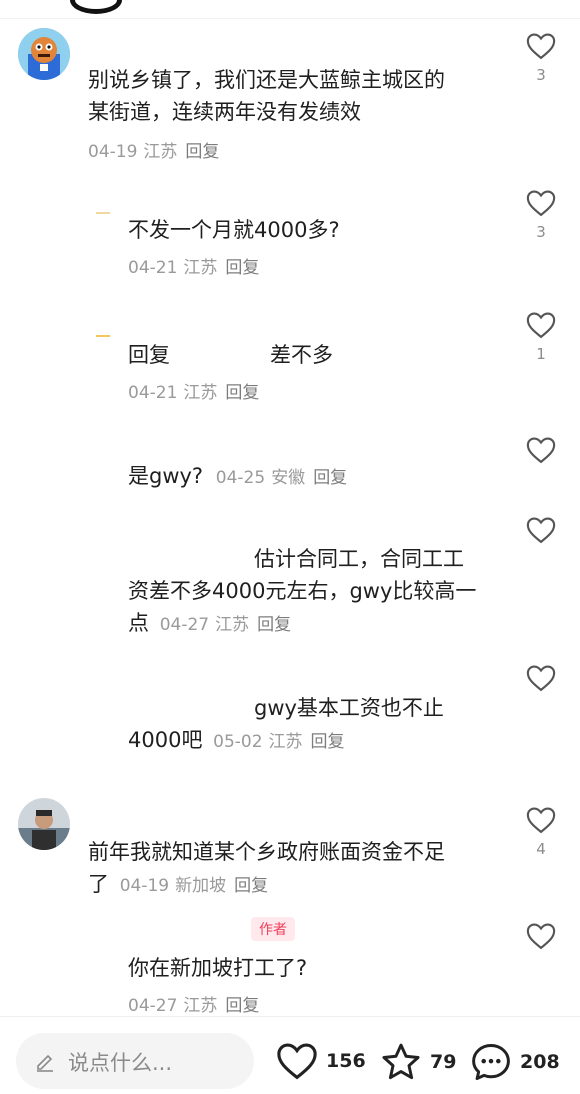 This screenshot has width=580, height=1094. Describe the element at coordinates (266, 852) in the screenshot. I see `comment-text: 前年我就知道某个乡政府账面资金不足` at that location.